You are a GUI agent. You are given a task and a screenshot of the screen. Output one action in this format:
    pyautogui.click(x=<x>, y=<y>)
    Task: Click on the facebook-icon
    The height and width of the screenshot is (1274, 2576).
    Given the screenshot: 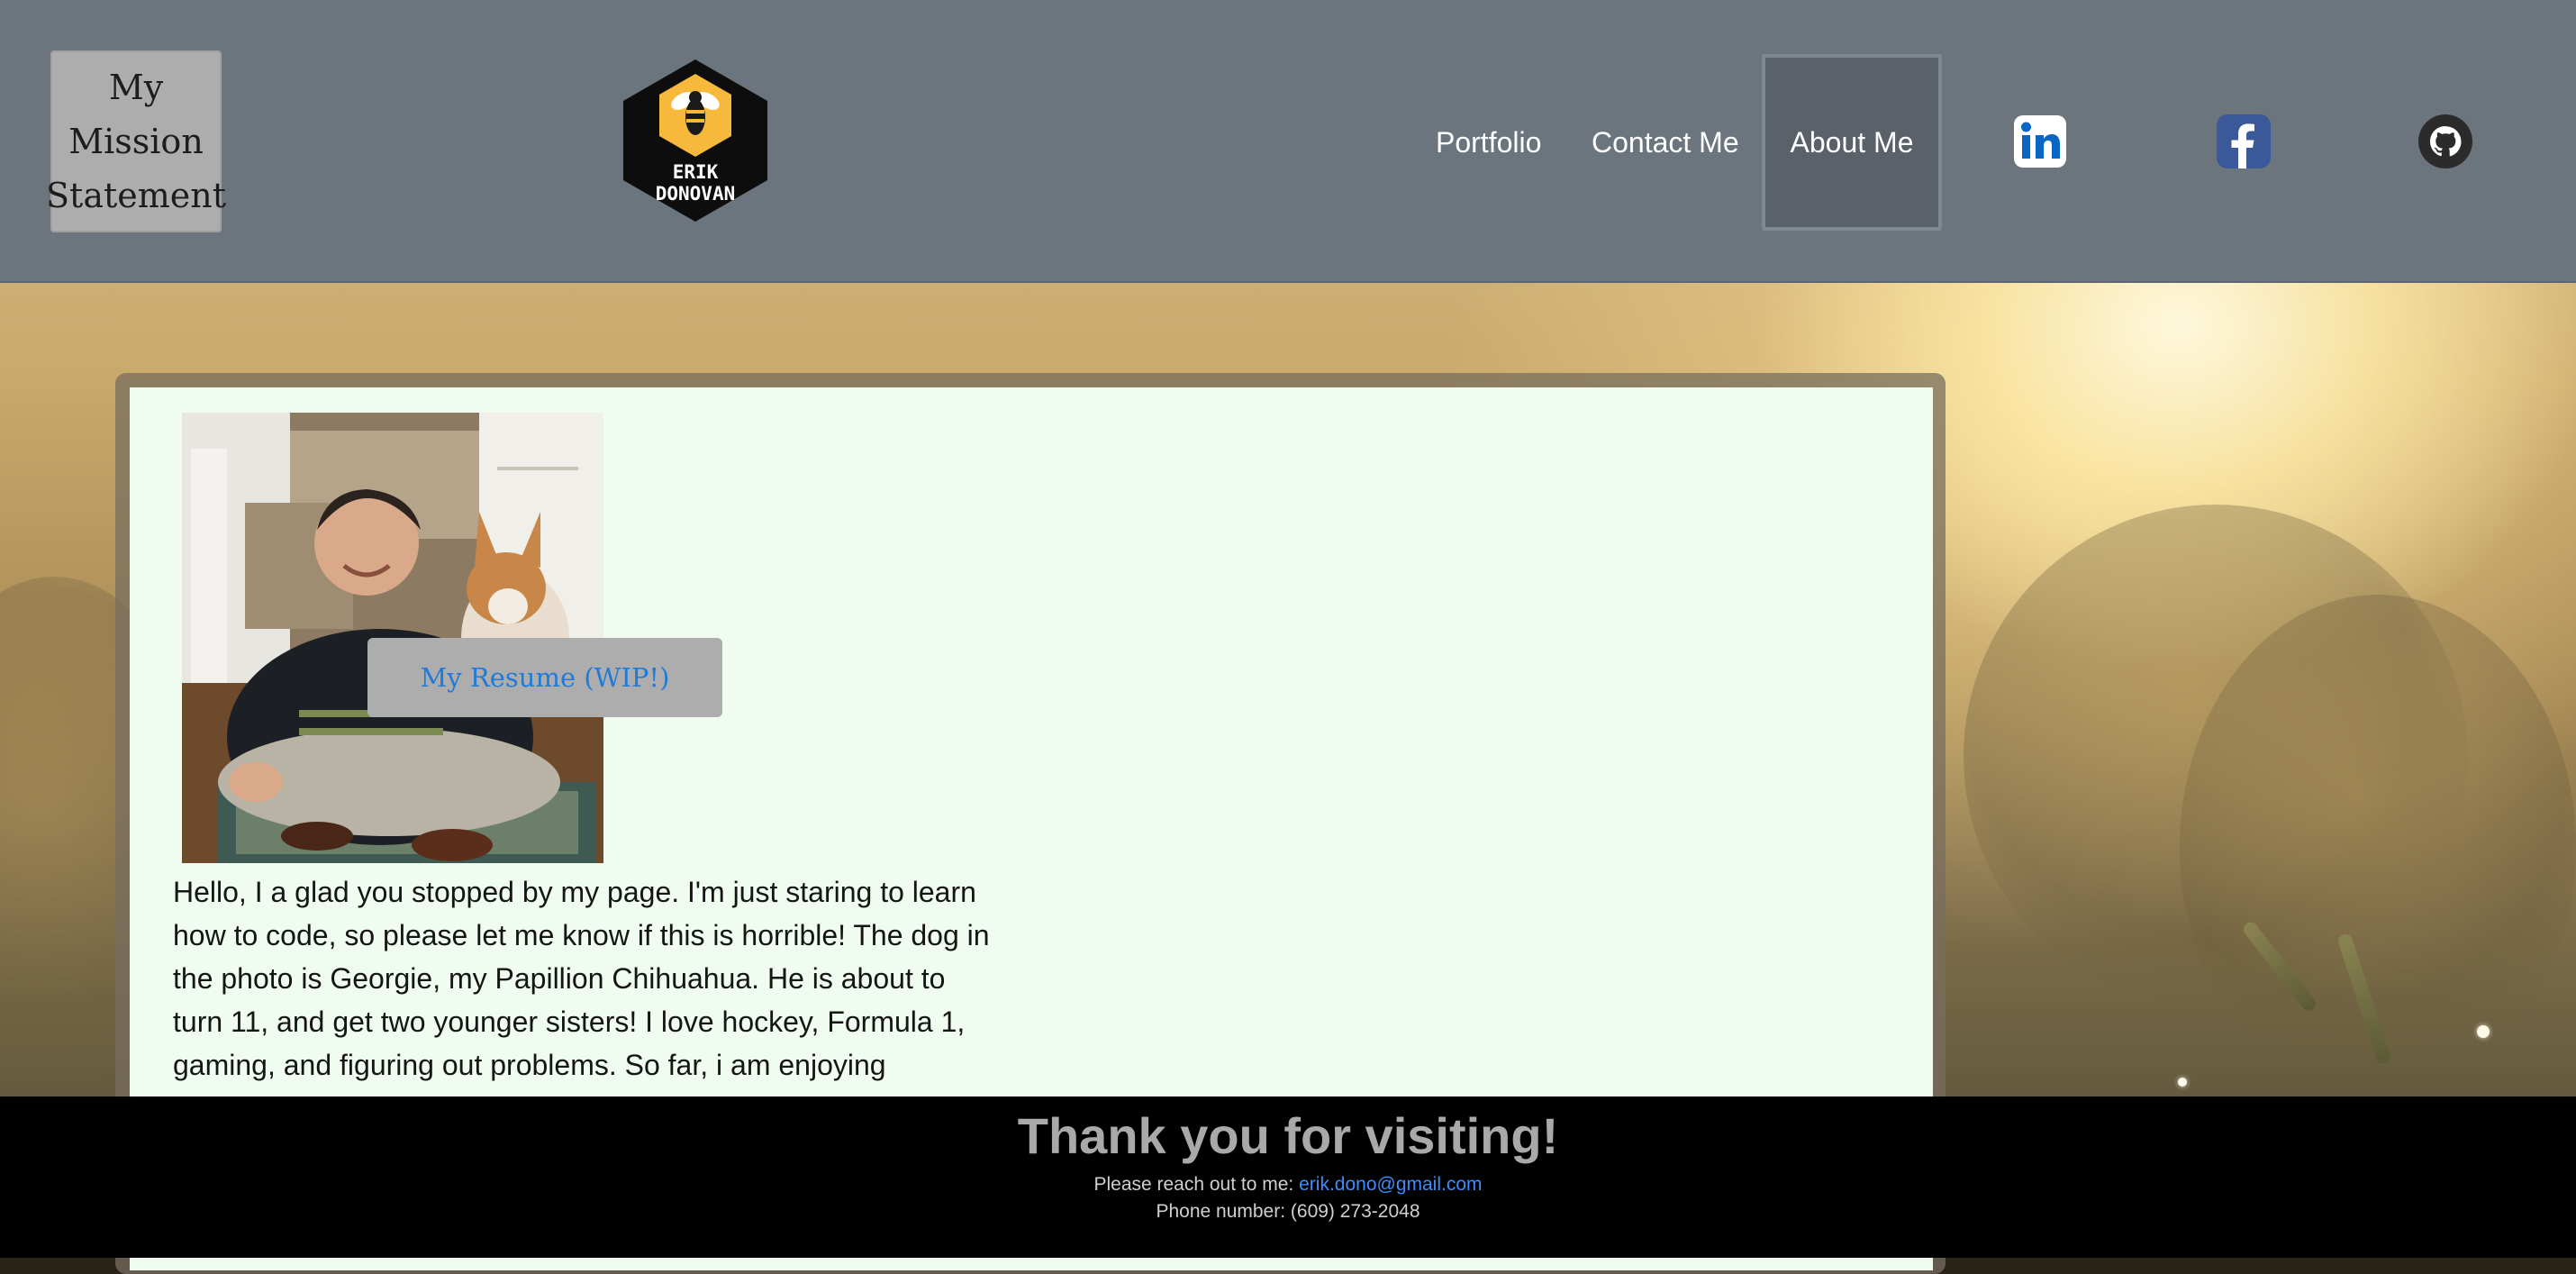 What is the action you would take?
    pyautogui.click(x=2244, y=142)
    